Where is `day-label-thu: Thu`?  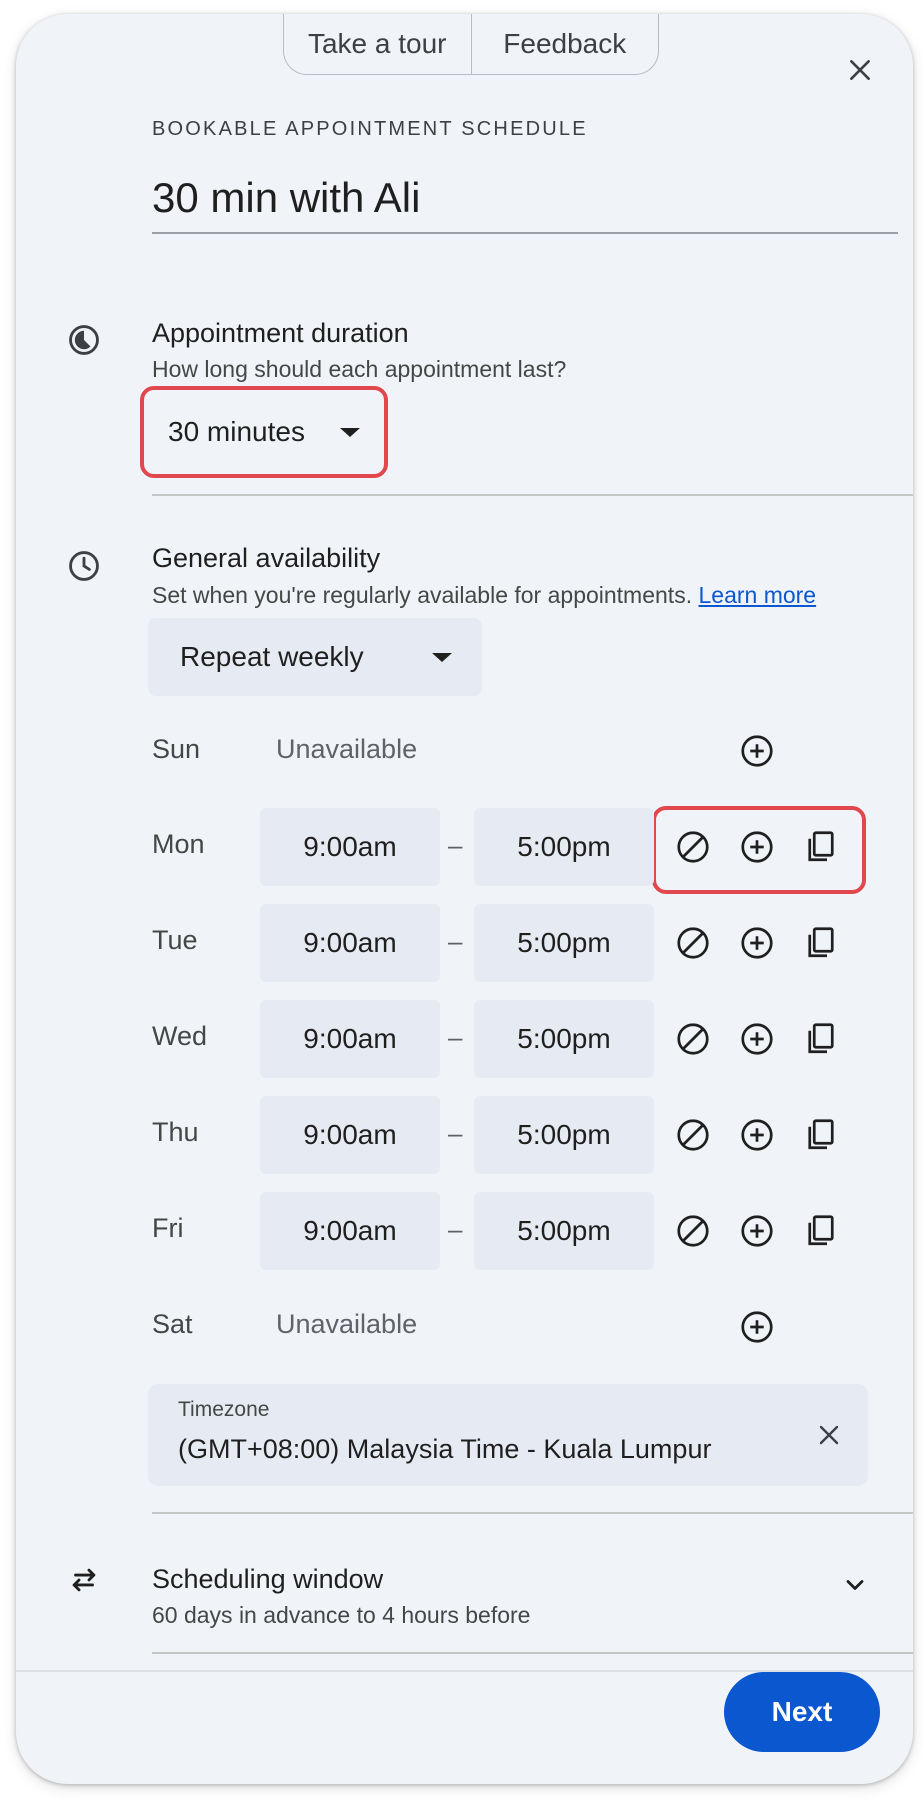 day-label-thu: Thu is located at coordinates (175, 1132).